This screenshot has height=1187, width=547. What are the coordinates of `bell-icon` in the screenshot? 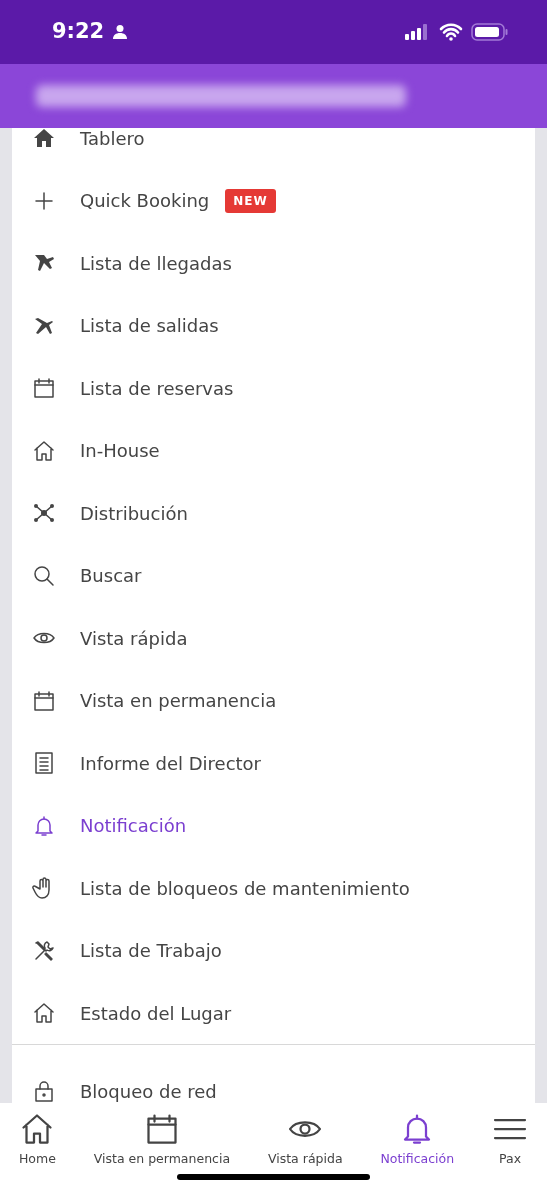 It's located at (44, 825).